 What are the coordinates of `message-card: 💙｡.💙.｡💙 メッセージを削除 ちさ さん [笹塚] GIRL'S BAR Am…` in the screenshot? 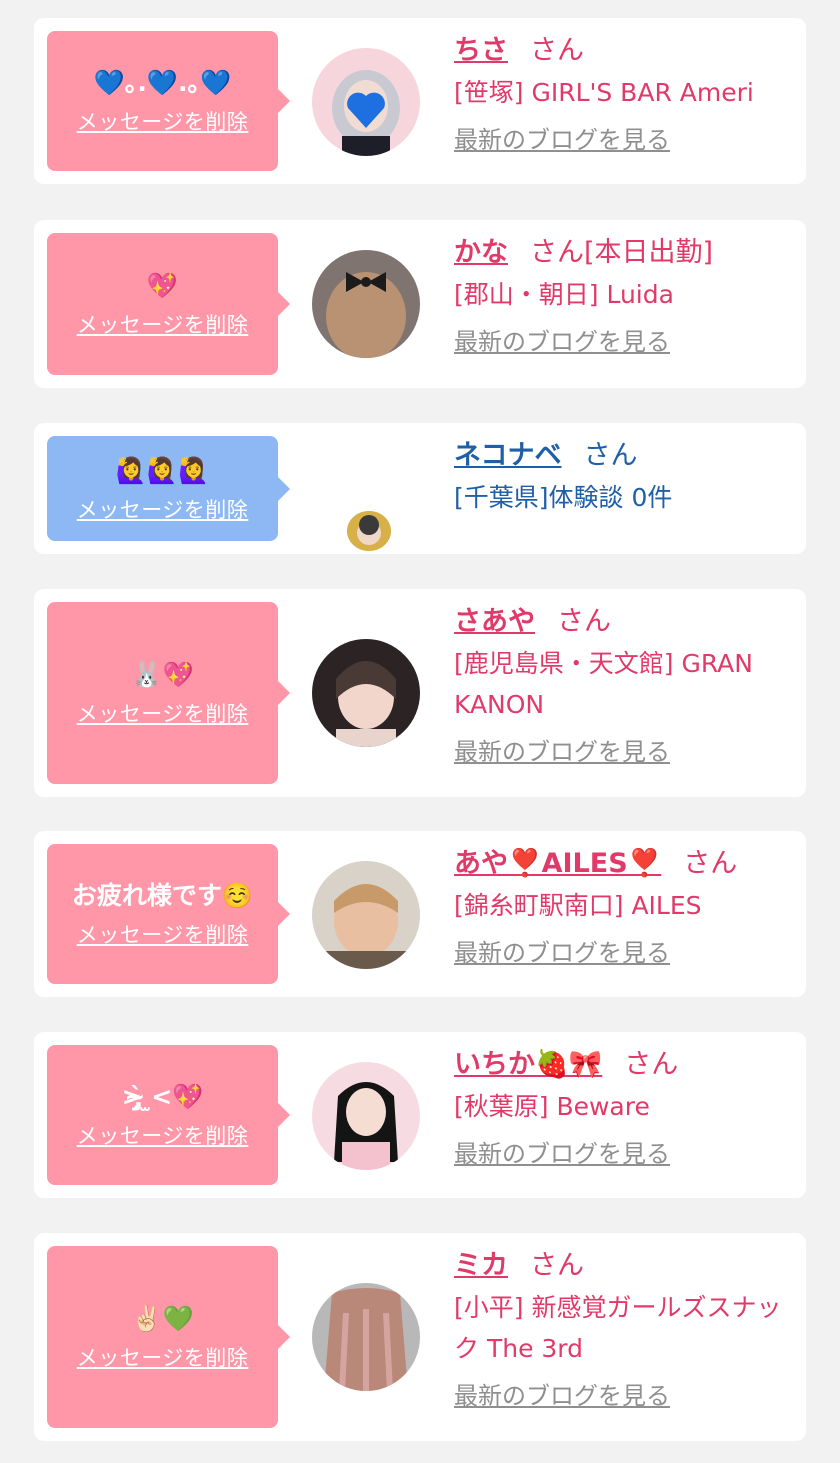 It's located at (420, 101).